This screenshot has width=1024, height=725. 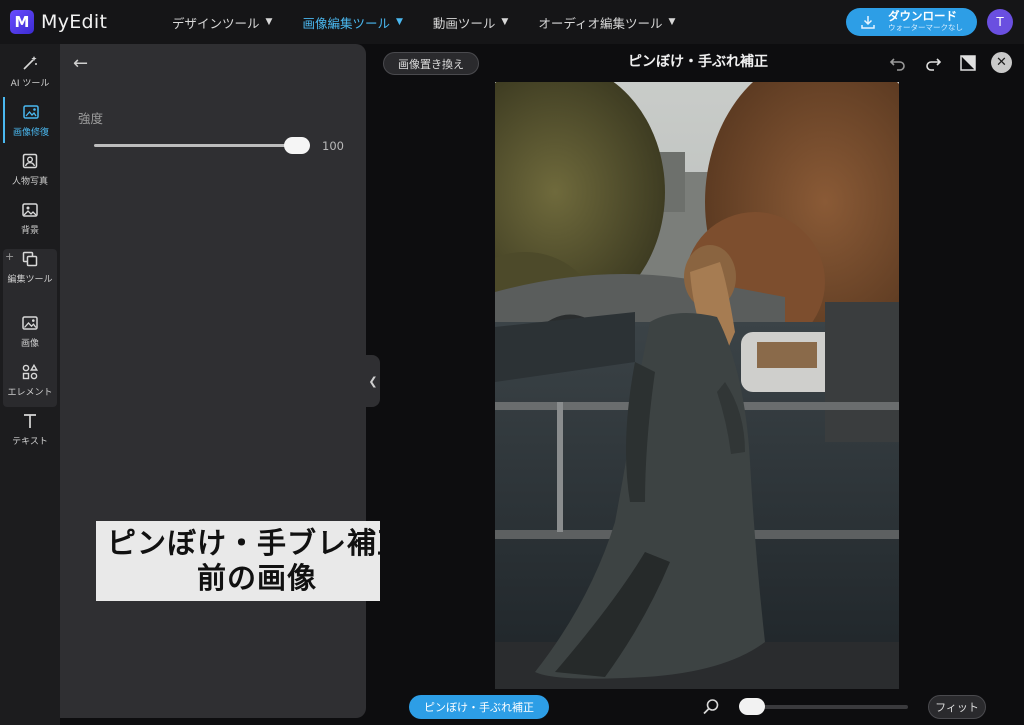 I want to click on rail-item-label: 画像, so click(x=29, y=343).